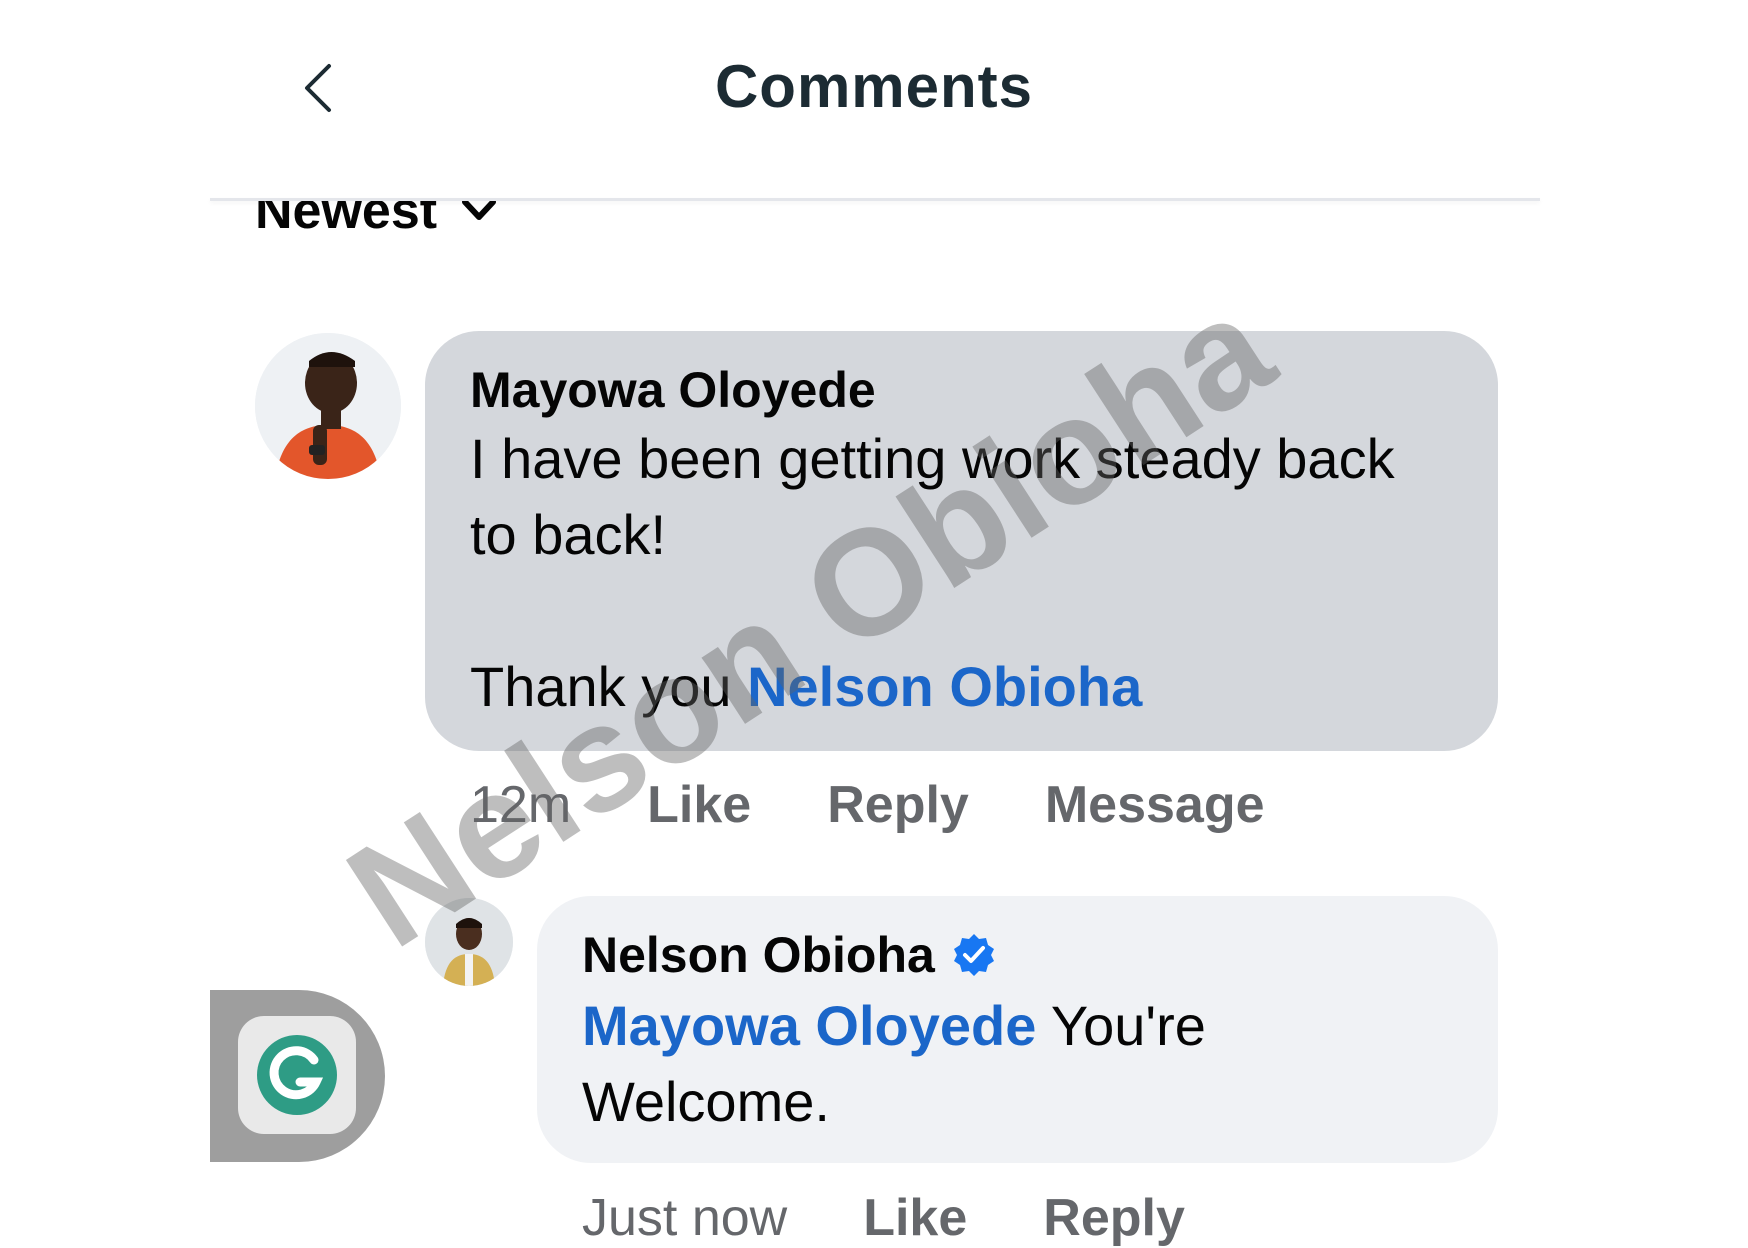 The width and height of the screenshot is (1748, 1248). I want to click on avatar-nelson, so click(469, 942).